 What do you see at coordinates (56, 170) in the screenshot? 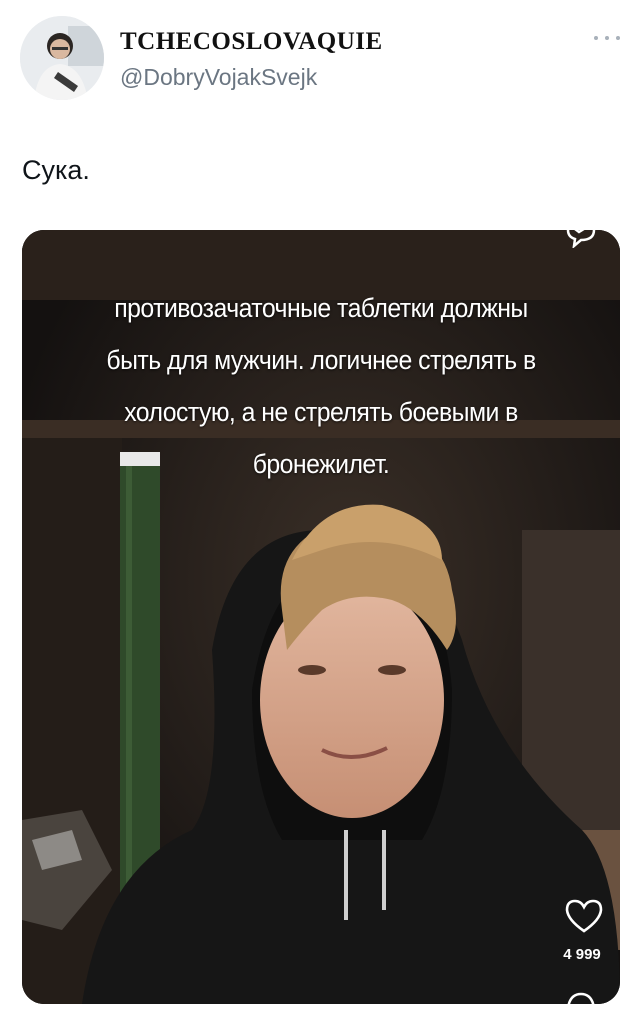
I see `tweet-text: Сука.` at bounding box center [56, 170].